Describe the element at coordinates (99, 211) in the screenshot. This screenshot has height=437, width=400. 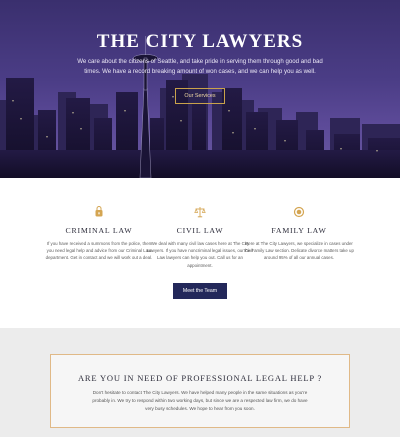
I see `handcuffs-icon` at that location.